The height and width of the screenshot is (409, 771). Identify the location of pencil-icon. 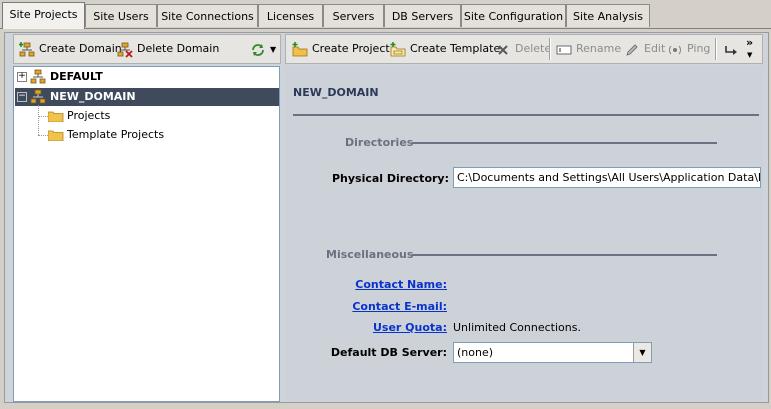
(632, 49).